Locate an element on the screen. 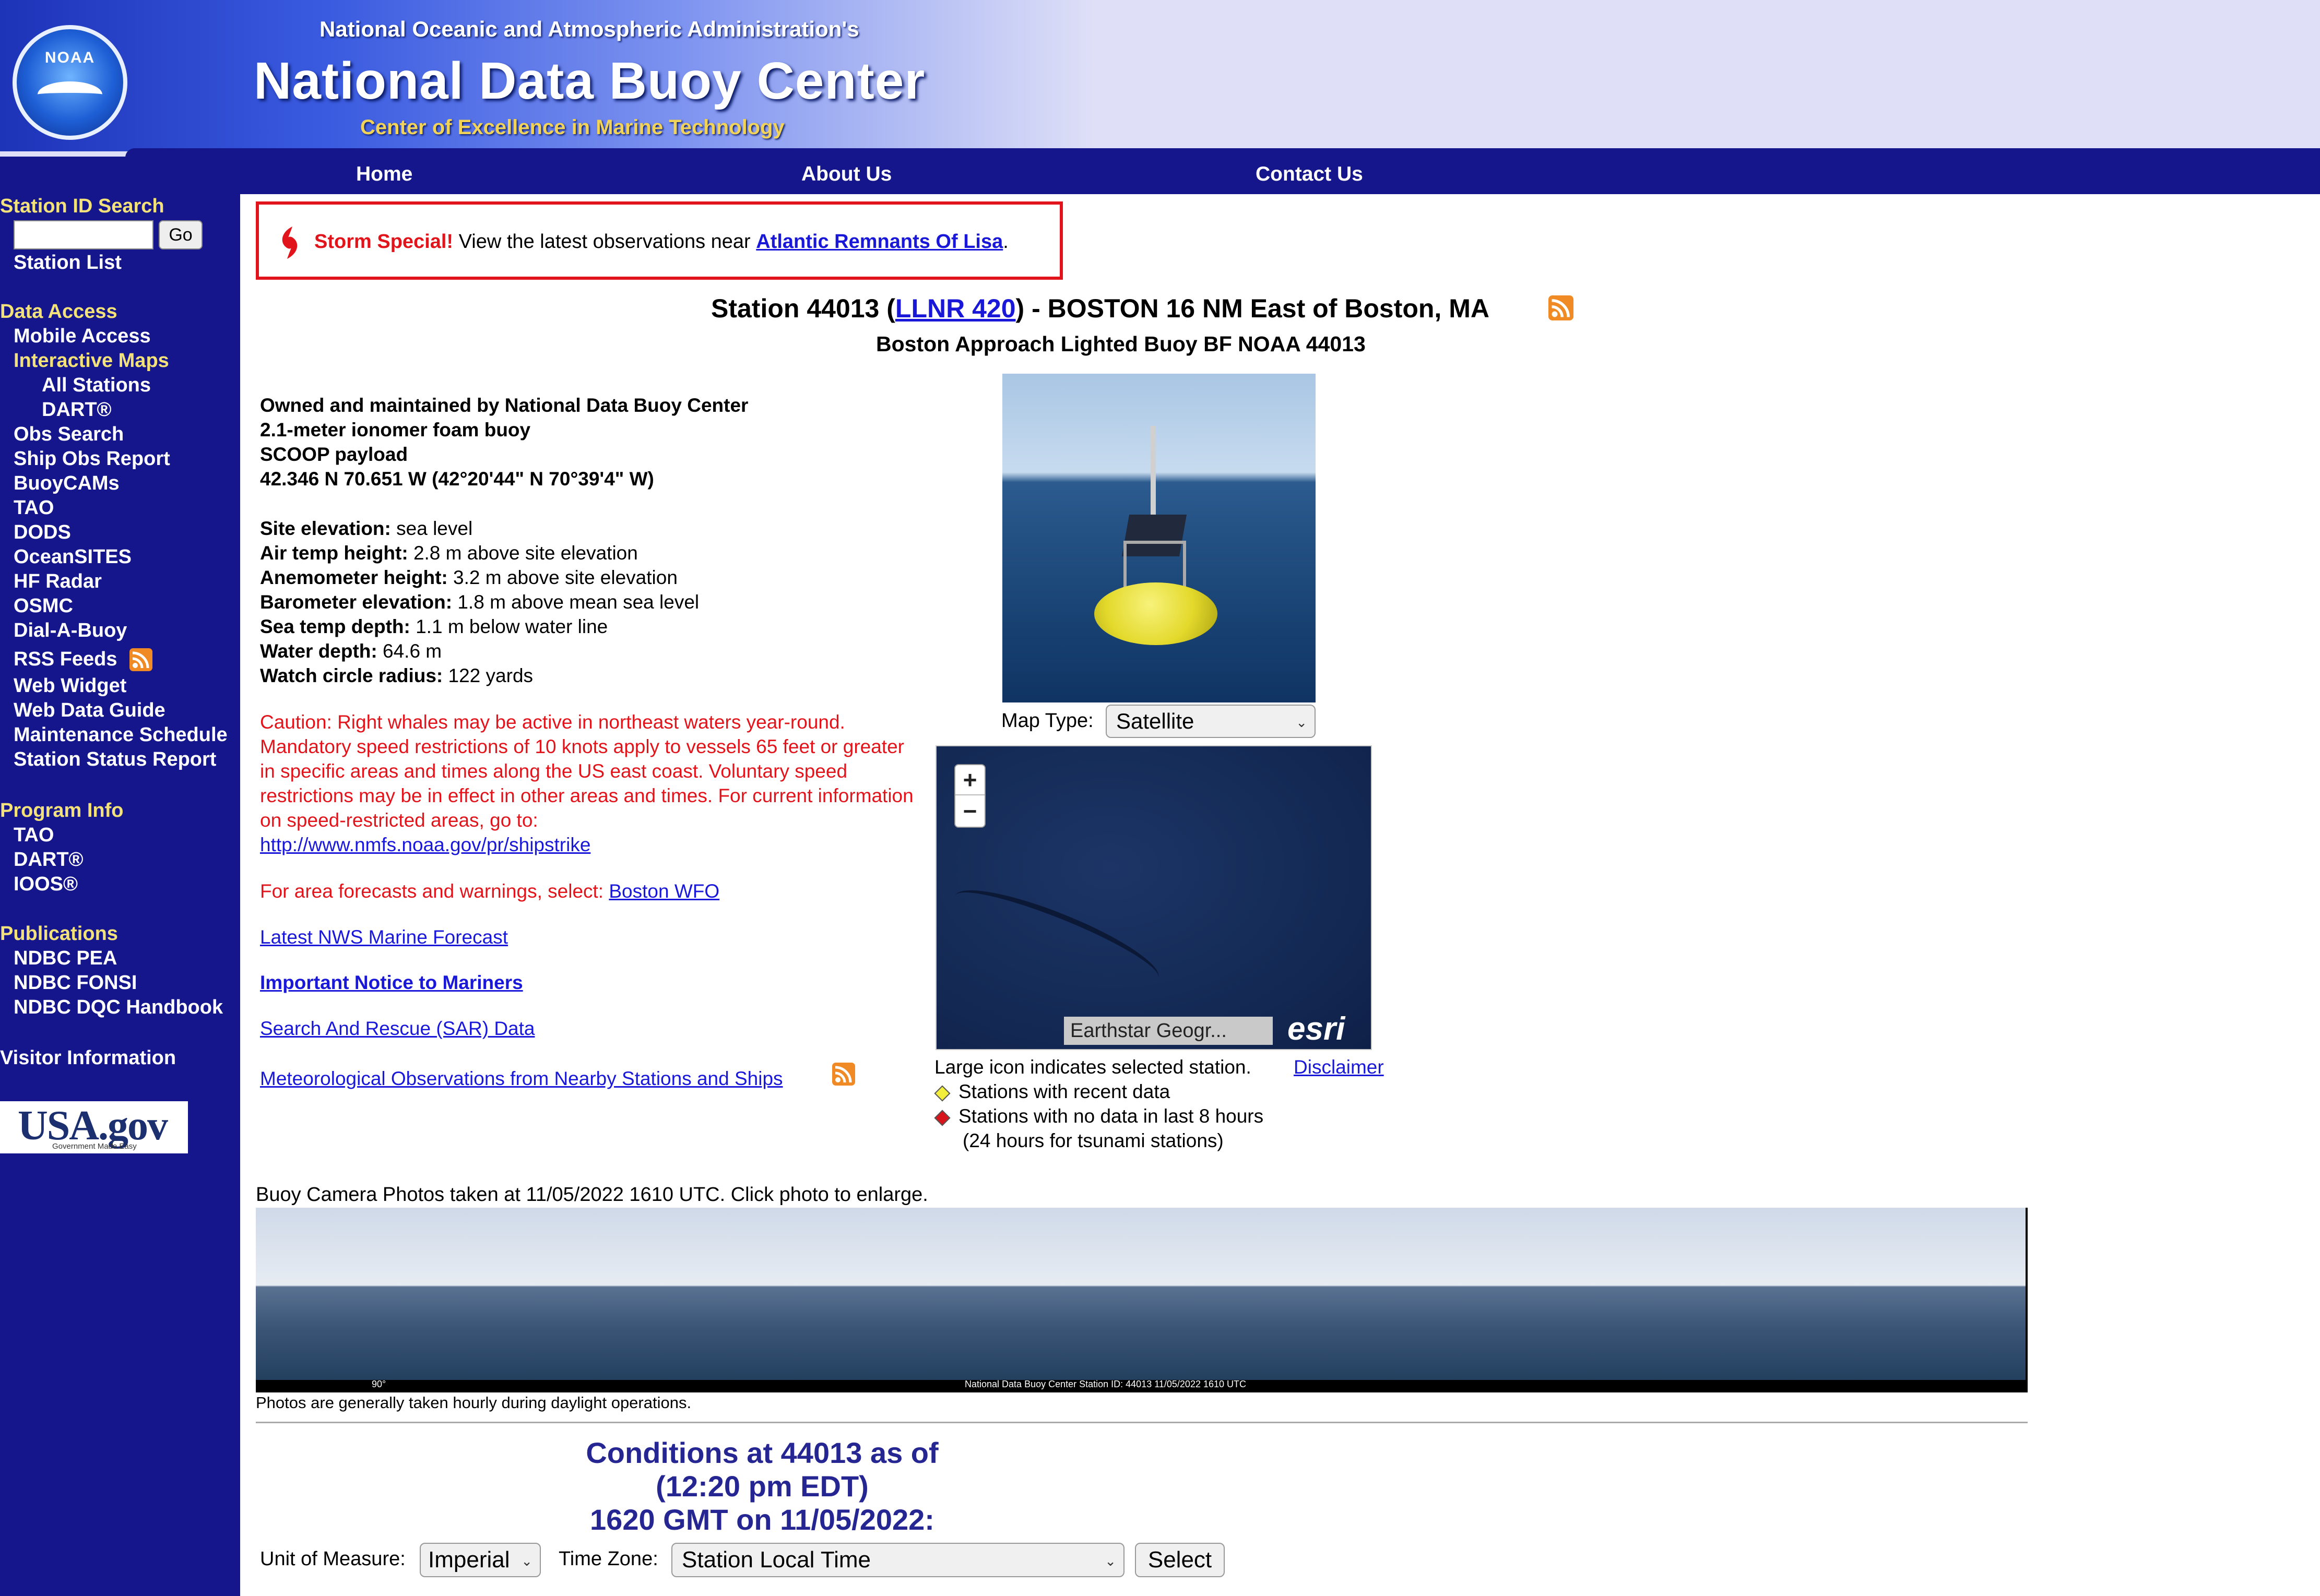  sidebar-item-obs-search: Obs Search is located at coordinates (69, 435).